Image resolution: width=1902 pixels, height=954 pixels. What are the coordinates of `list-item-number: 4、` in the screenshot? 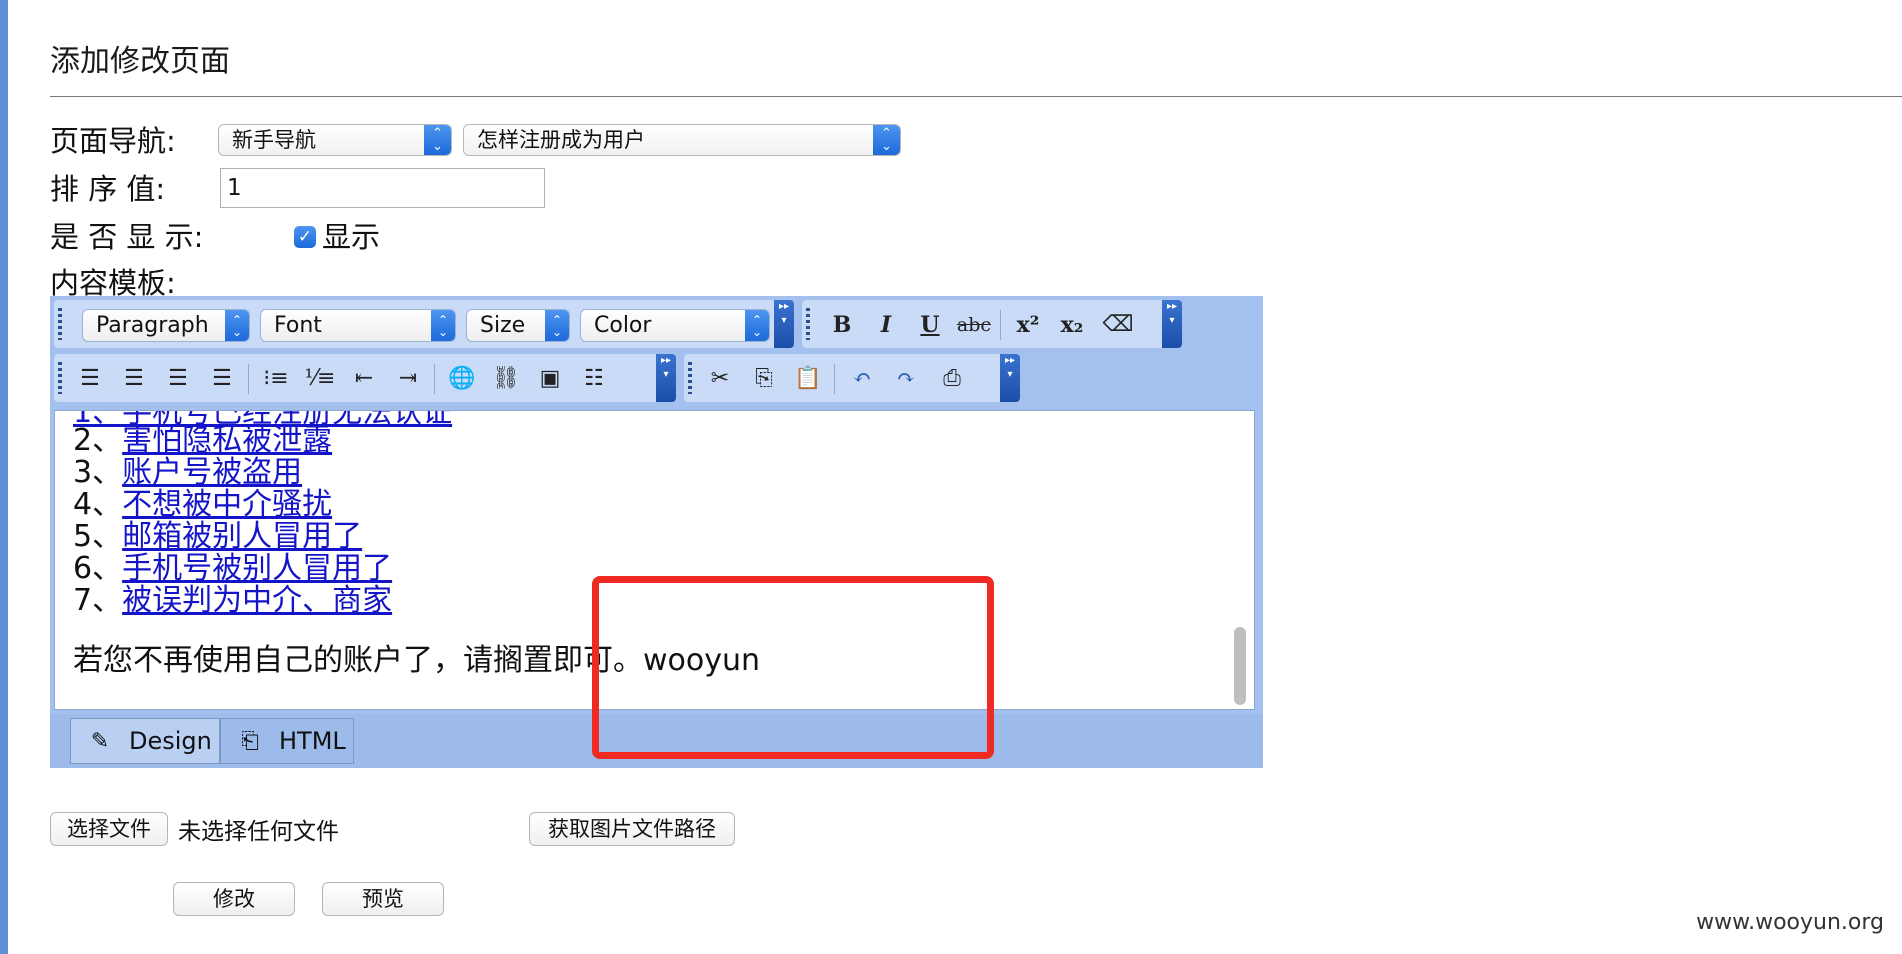 It's located at (98, 504).